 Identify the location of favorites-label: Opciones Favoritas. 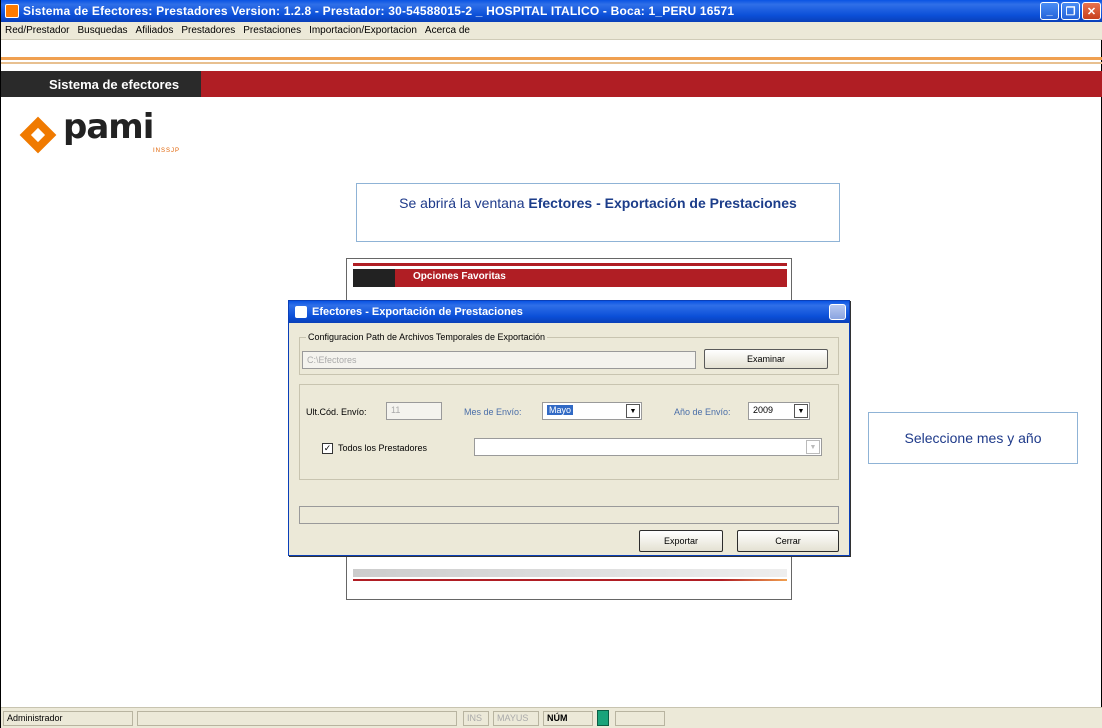
(459, 276).